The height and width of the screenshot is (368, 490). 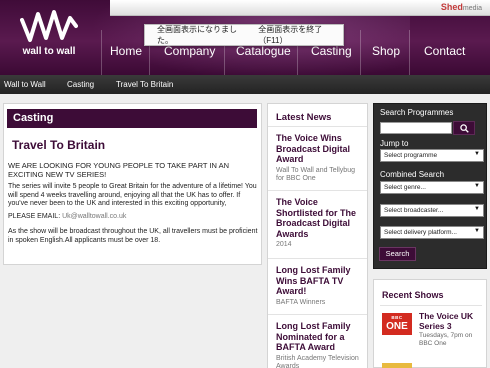 I want to click on sponsor-logo: Shedmedia, so click(x=461, y=7).